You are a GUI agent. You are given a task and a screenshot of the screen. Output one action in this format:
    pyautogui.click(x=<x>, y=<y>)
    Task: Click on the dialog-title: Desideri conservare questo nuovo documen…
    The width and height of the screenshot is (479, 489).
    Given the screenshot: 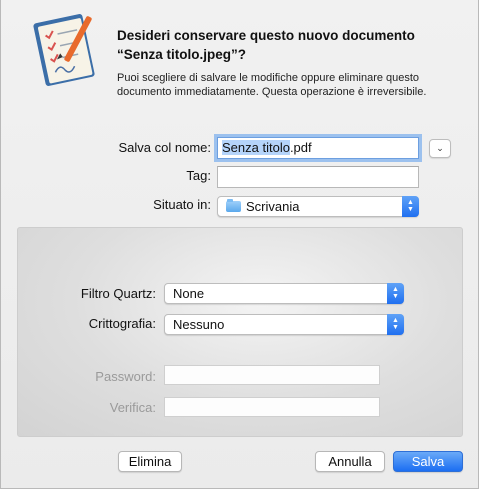 What is the action you would take?
    pyautogui.click(x=266, y=45)
    